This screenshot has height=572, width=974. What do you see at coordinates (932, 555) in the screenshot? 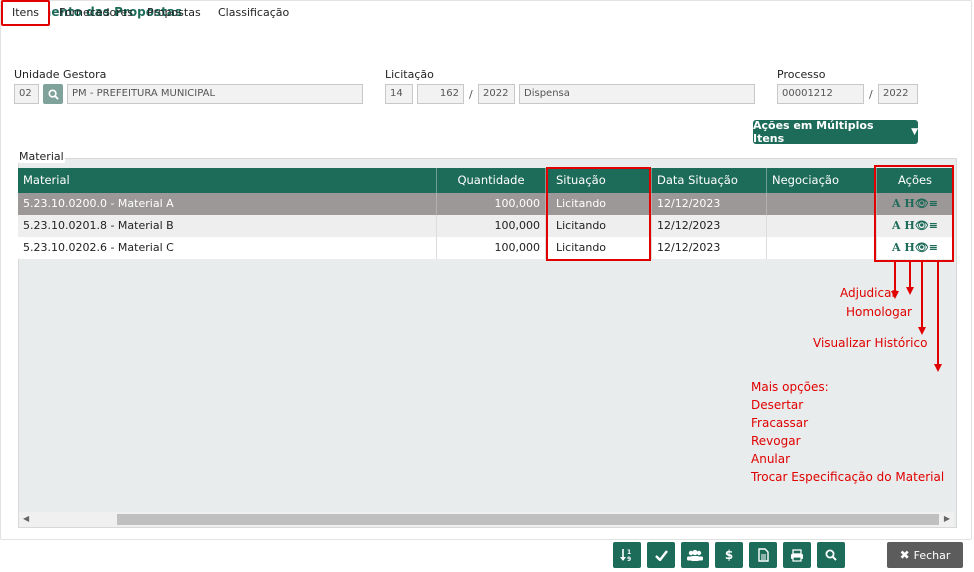
I see `close-button-label: Fechar` at bounding box center [932, 555].